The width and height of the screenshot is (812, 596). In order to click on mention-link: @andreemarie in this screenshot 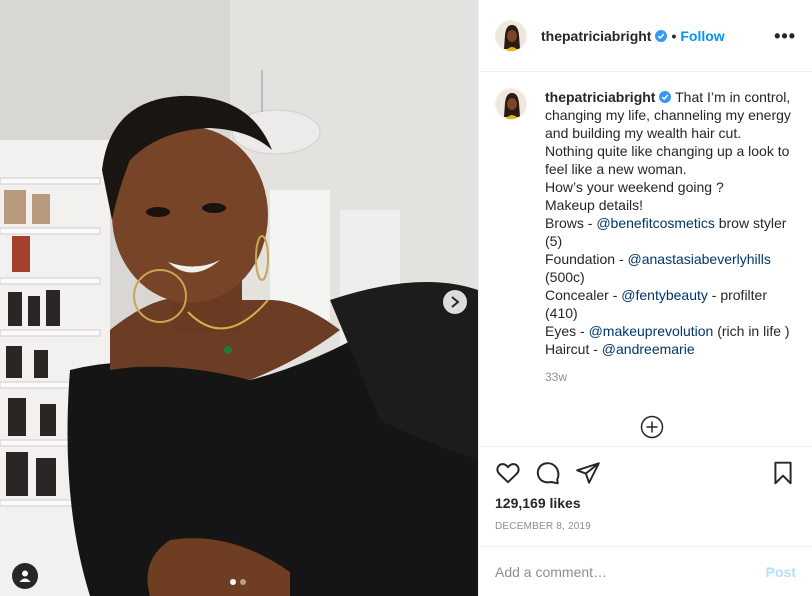, I will do `click(648, 349)`.